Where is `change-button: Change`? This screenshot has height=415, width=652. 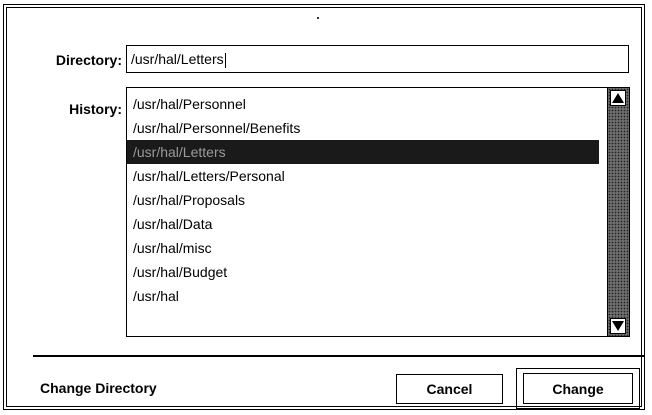
change-button: Change is located at coordinates (578, 388).